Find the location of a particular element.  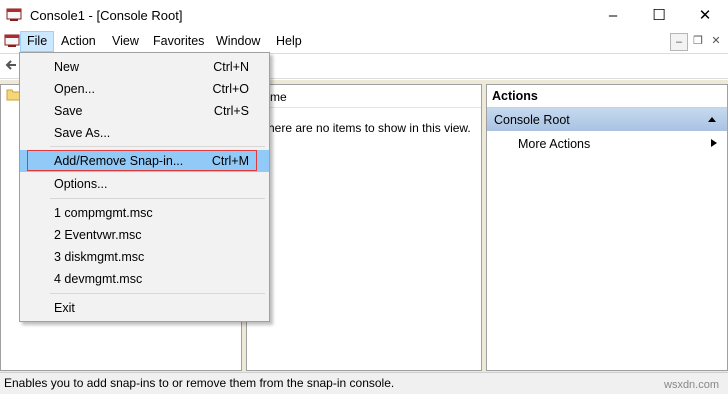

collapse-up-icon is located at coordinates (712, 119).